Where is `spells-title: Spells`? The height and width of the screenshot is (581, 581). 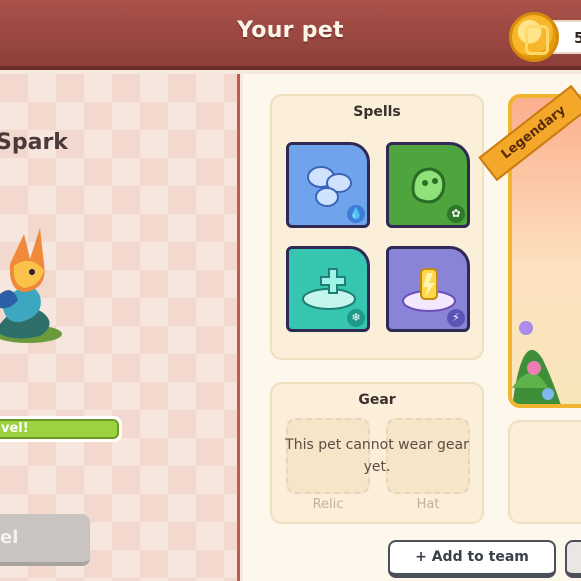 spells-title: Spells is located at coordinates (377, 112).